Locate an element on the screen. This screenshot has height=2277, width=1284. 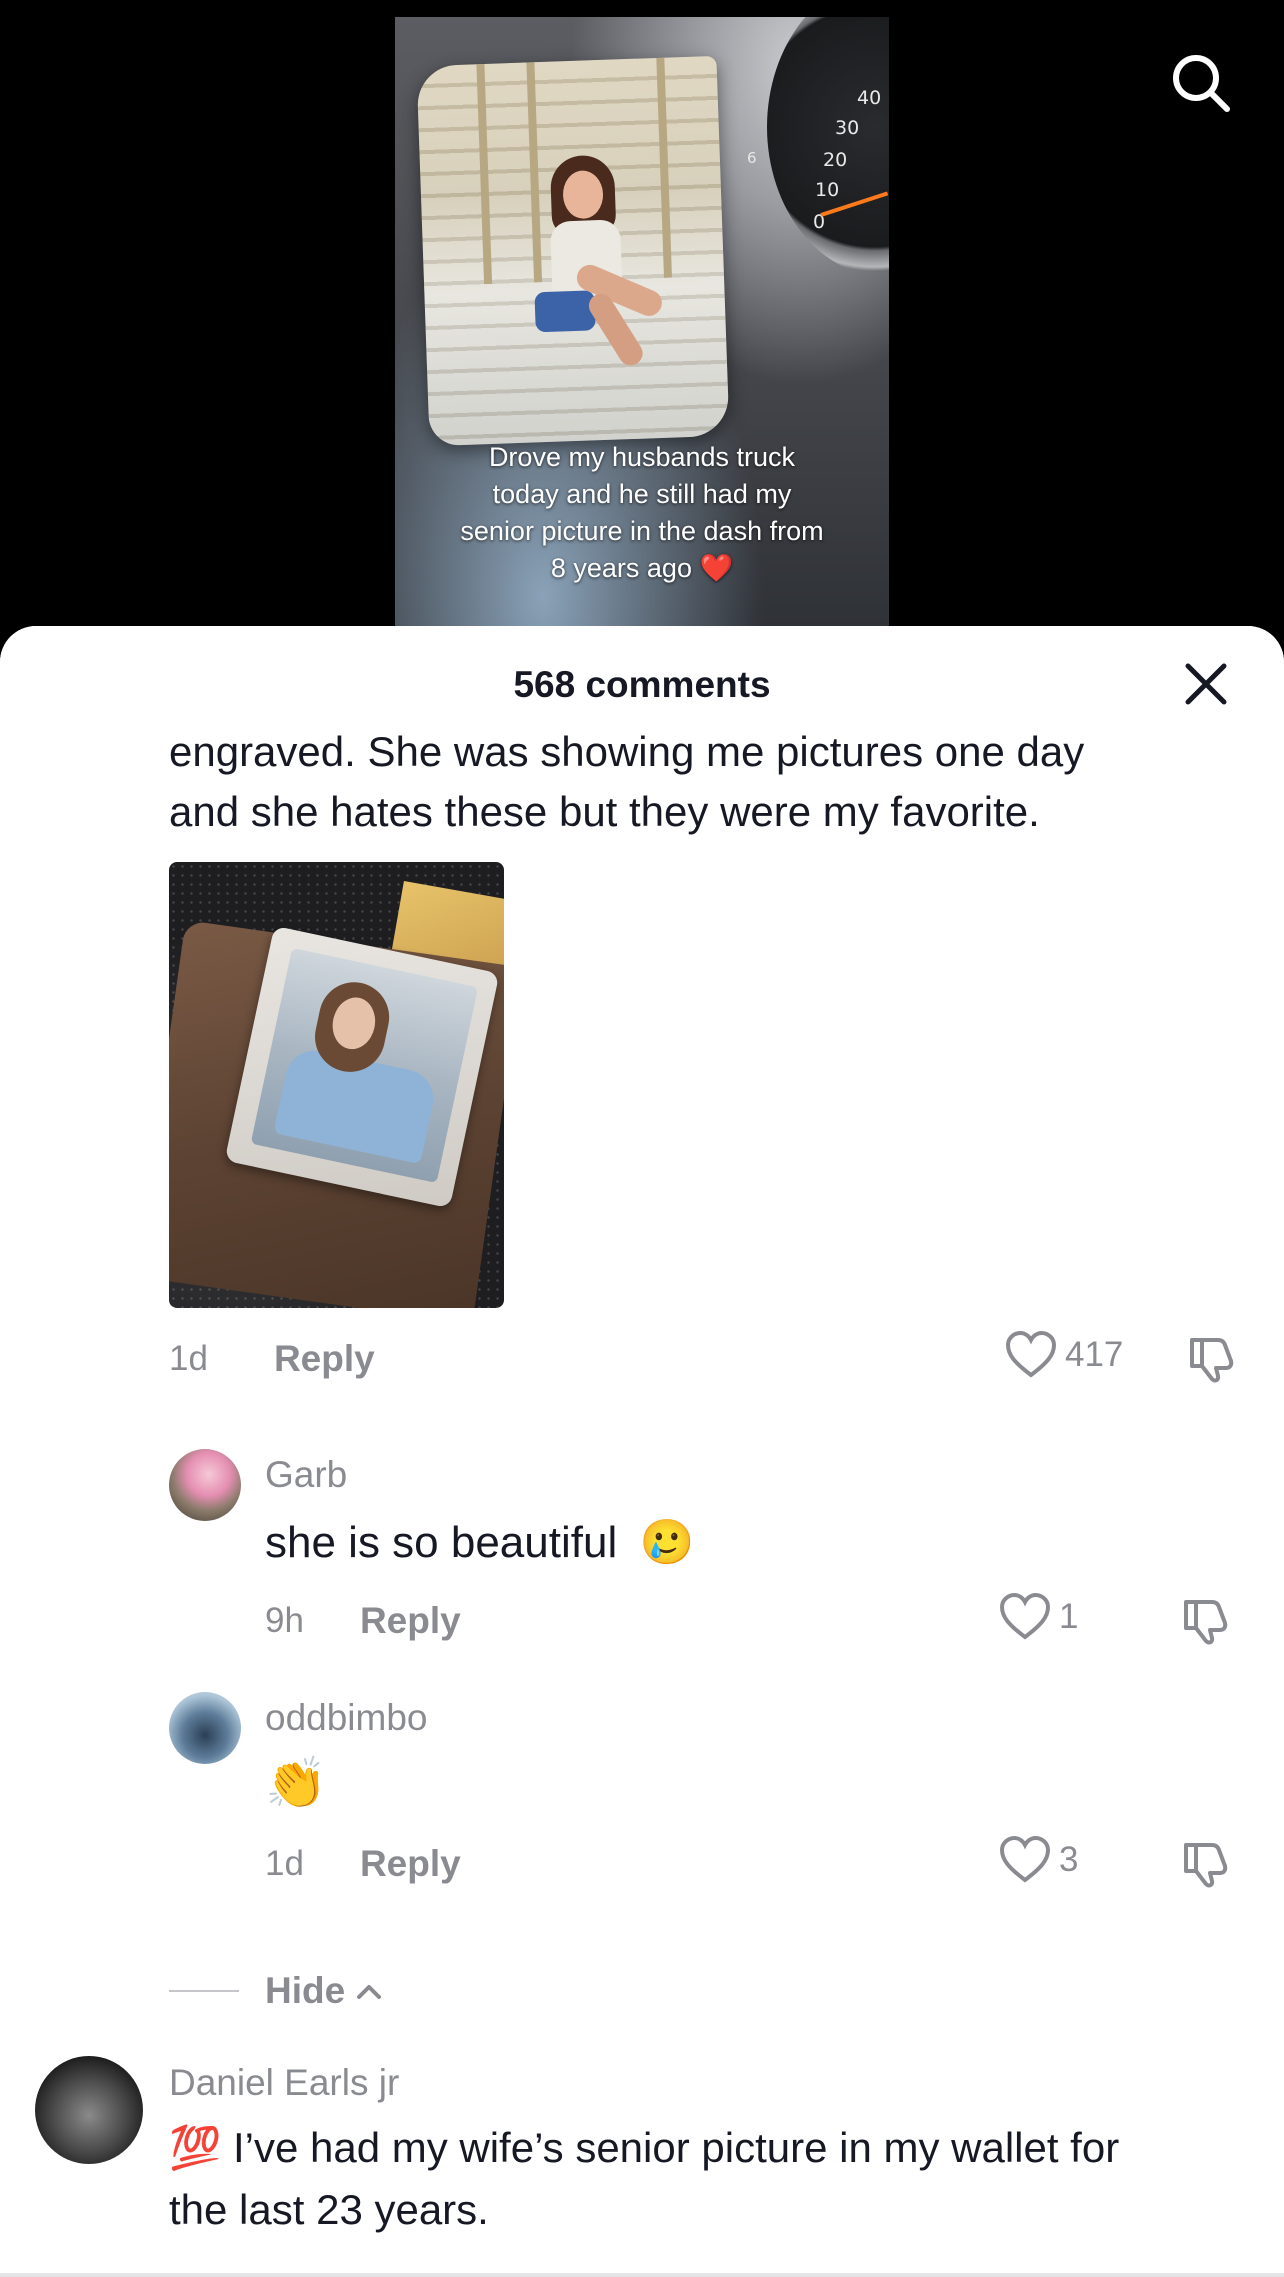
reply-comment-text: 👏 is located at coordinates (296, 1783).